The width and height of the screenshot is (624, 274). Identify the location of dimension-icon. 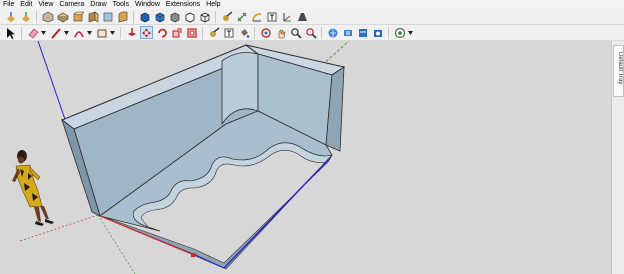
(241, 16).